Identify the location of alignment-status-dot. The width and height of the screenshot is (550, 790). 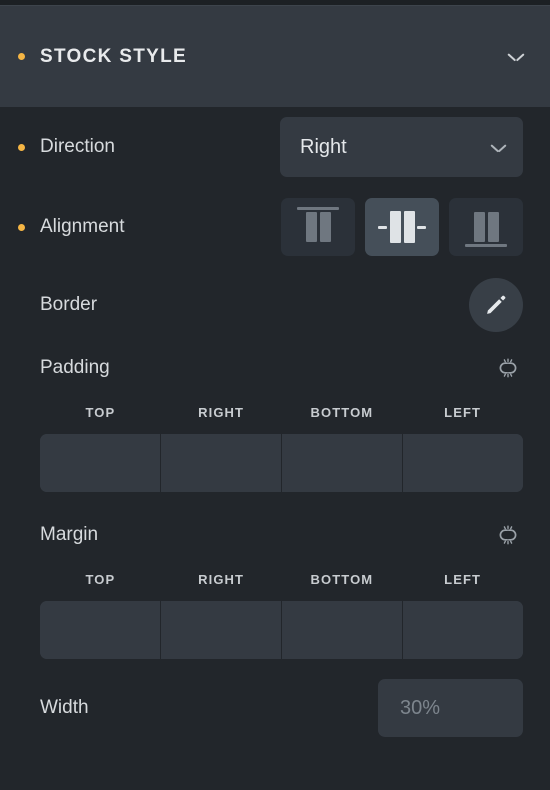
(21, 227).